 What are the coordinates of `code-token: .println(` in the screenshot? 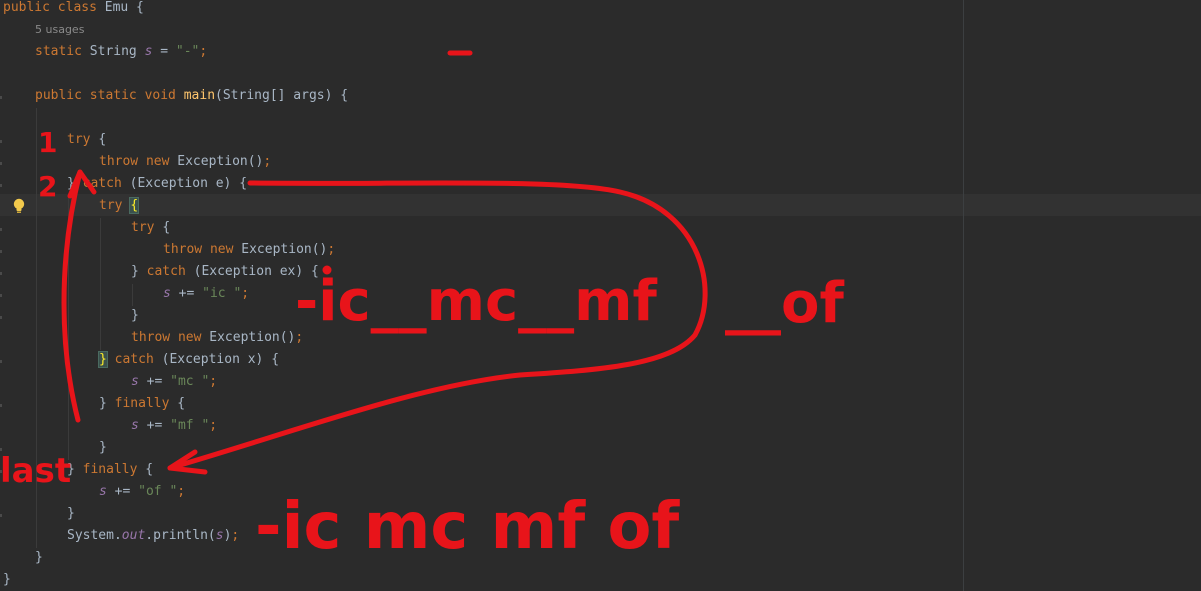 It's located at (180, 535).